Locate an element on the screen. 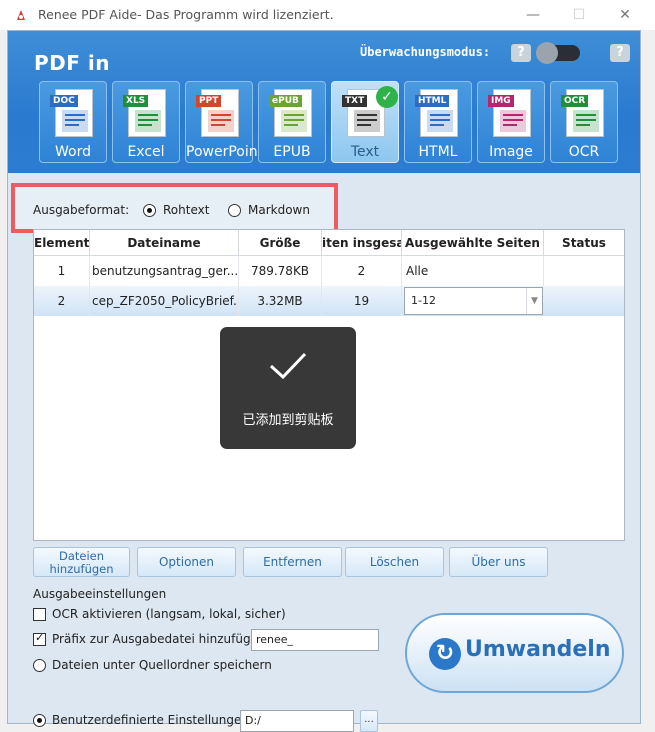 This screenshot has width=655, height=732. powerpoint-doc-icon: PPT is located at coordinates (217, 113).